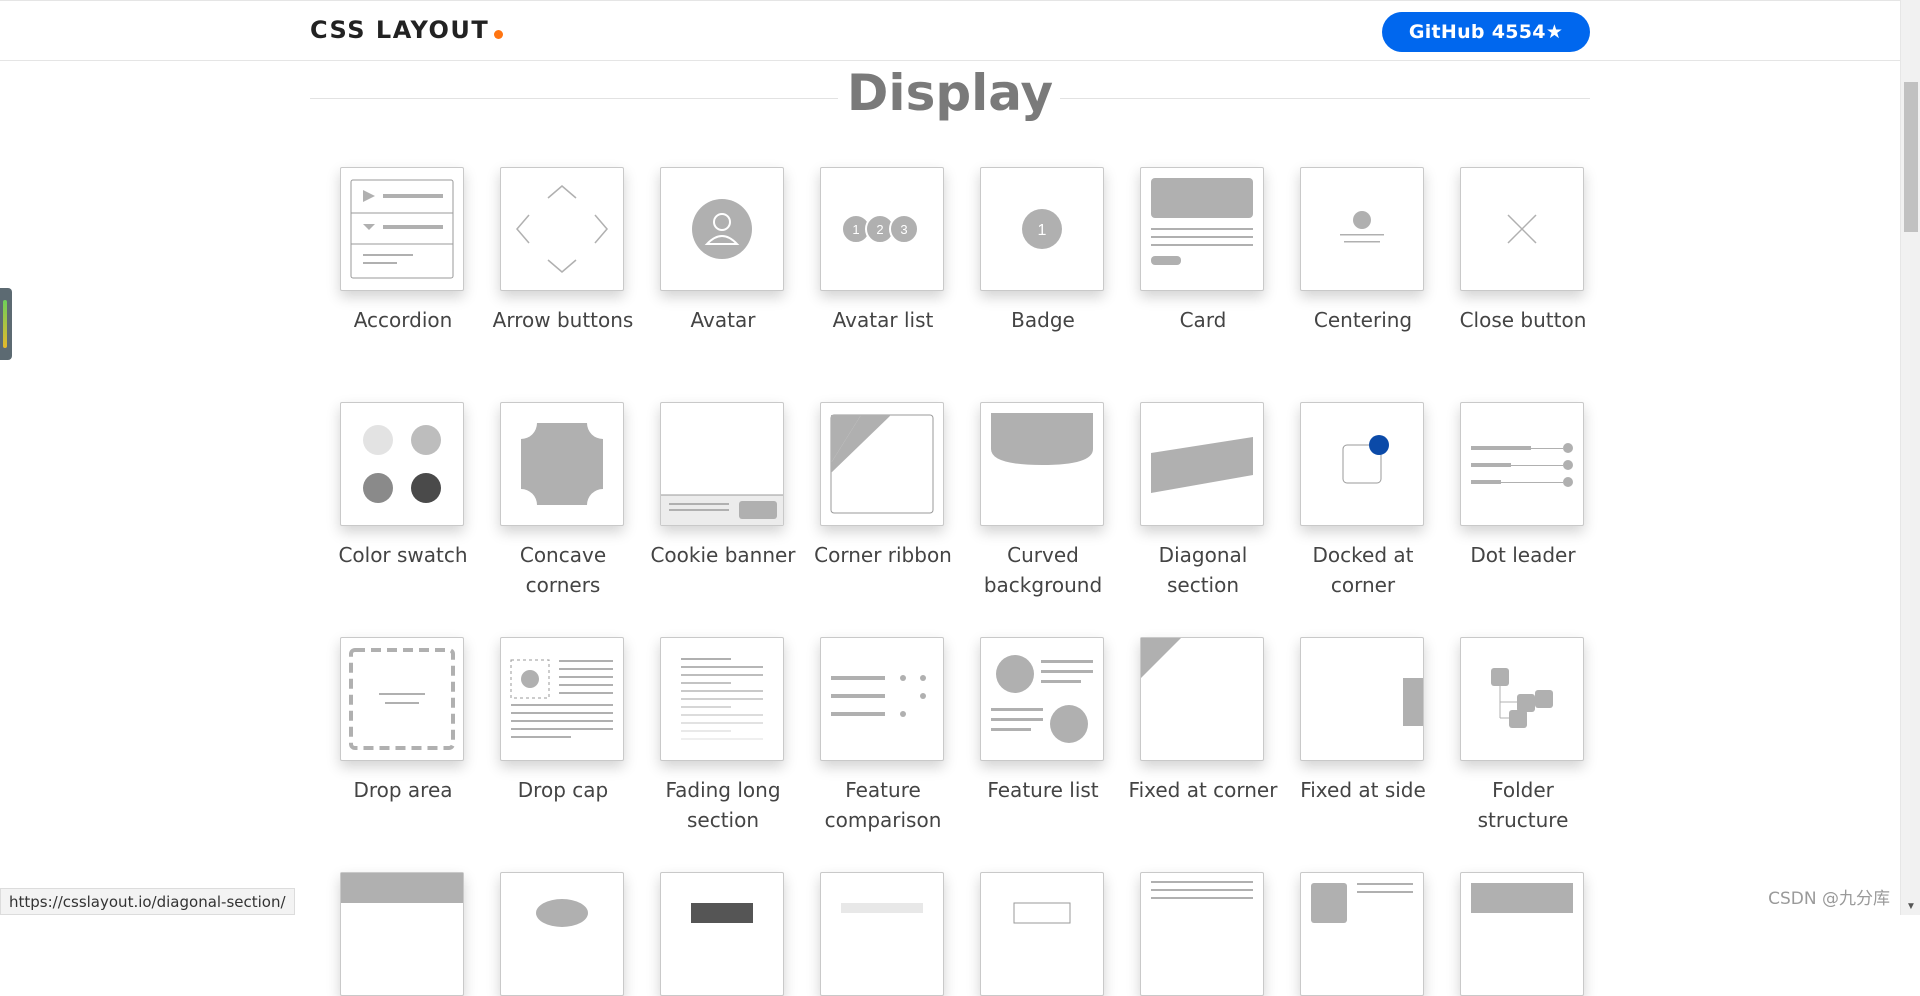 This screenshot has width=1920, height=996. I want to click on pattern-label: Badge, so click(1043, 320).